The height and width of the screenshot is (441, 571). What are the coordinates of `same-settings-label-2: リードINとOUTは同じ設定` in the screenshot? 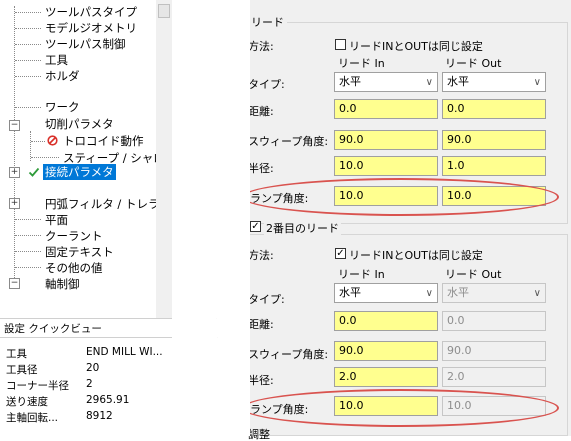 It's located at (416, 255).